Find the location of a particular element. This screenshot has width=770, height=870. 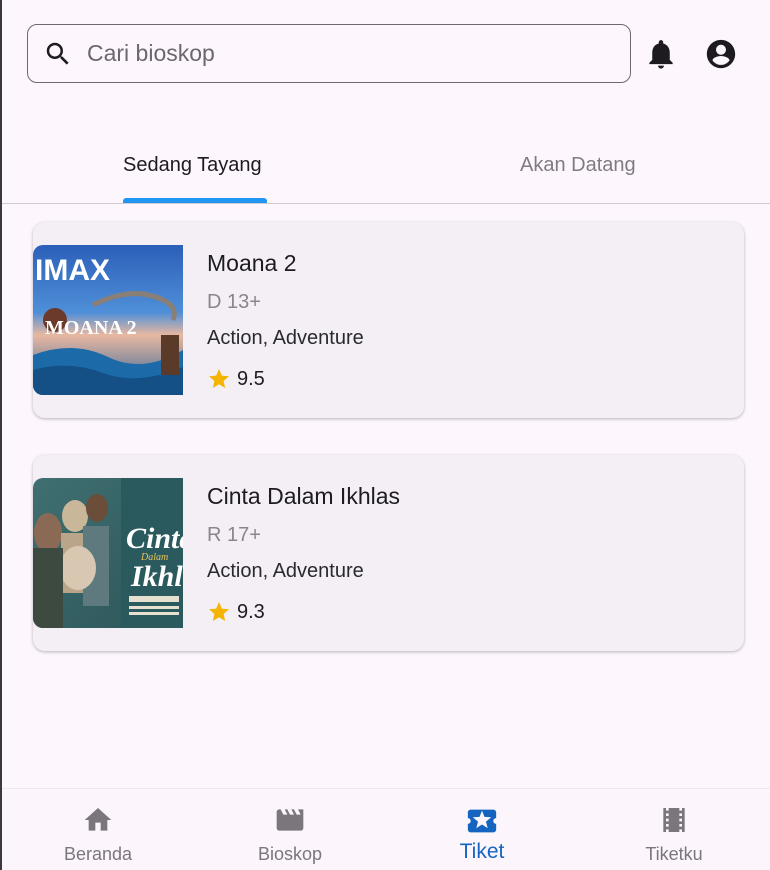

nav-tiket: Tiket is located at coordinates (482, 829).